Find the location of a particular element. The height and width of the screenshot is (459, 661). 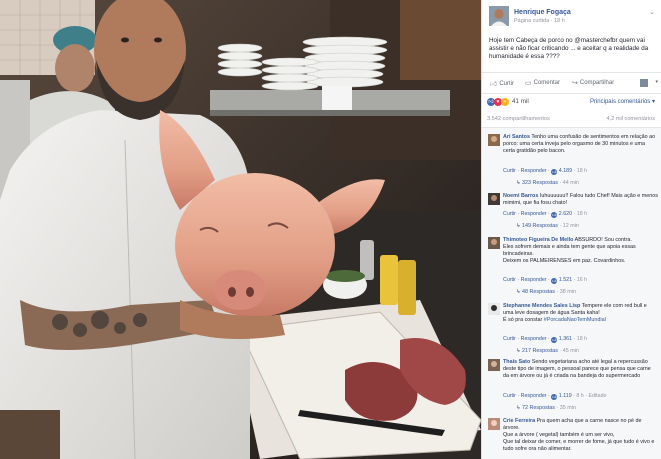

comment-replies-link: ↳ 217 Respostas · 45 min is located at coordinates (547, 351).